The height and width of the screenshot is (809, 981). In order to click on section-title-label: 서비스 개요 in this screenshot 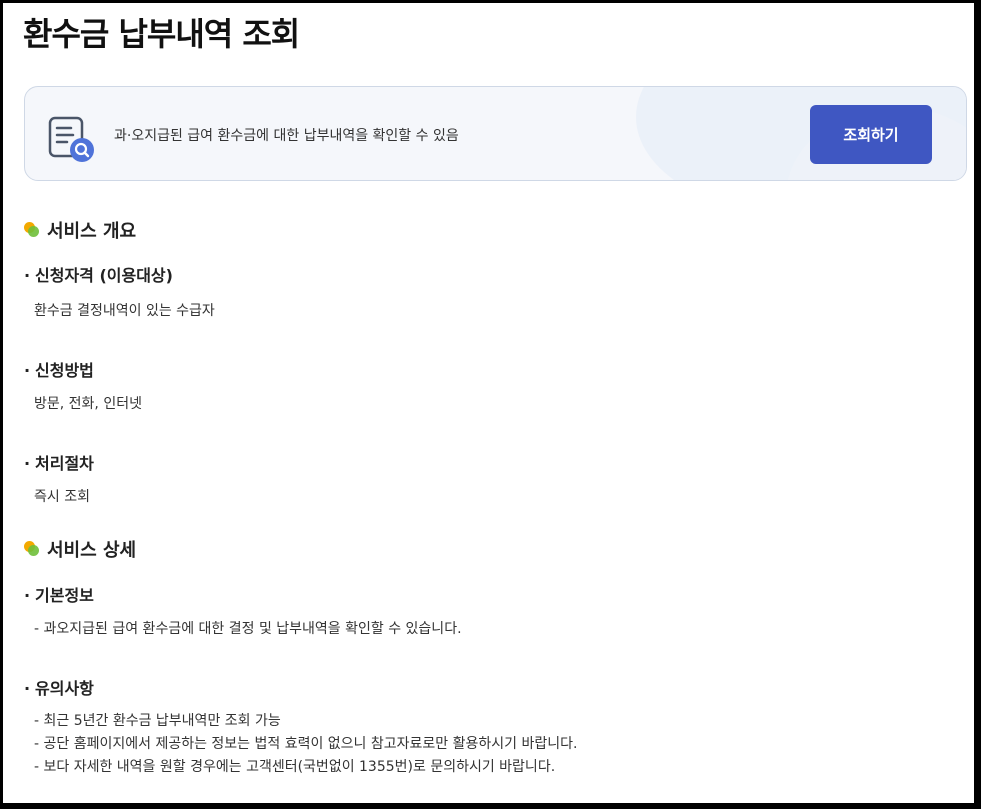, I will do `click(92, 231)`.